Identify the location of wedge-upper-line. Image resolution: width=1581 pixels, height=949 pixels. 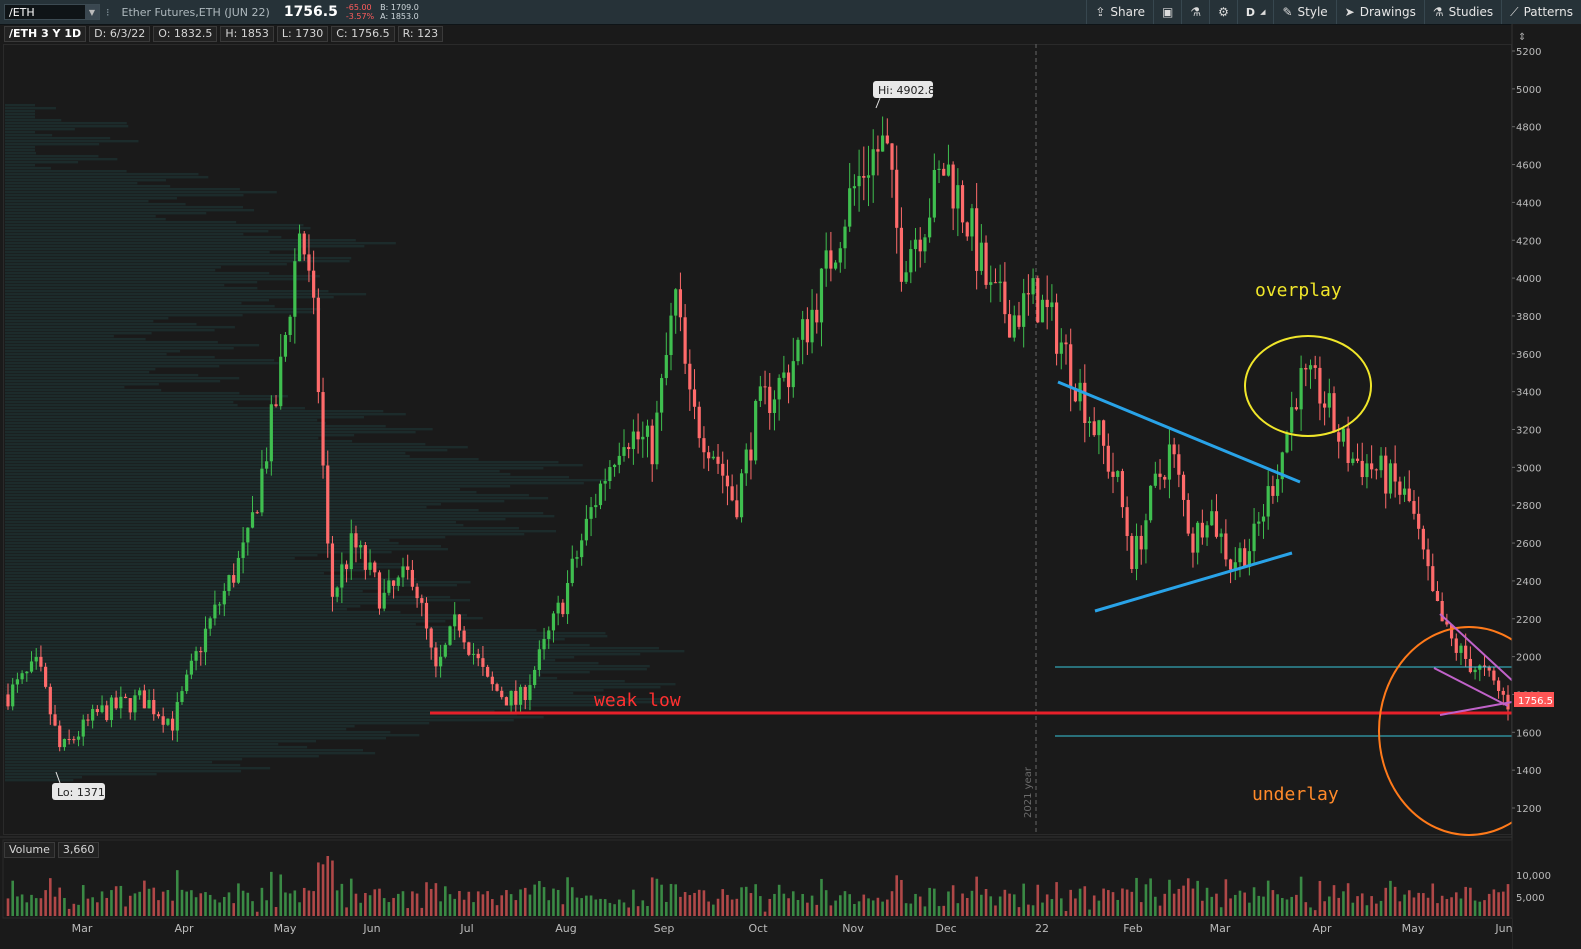
(1478, 649).